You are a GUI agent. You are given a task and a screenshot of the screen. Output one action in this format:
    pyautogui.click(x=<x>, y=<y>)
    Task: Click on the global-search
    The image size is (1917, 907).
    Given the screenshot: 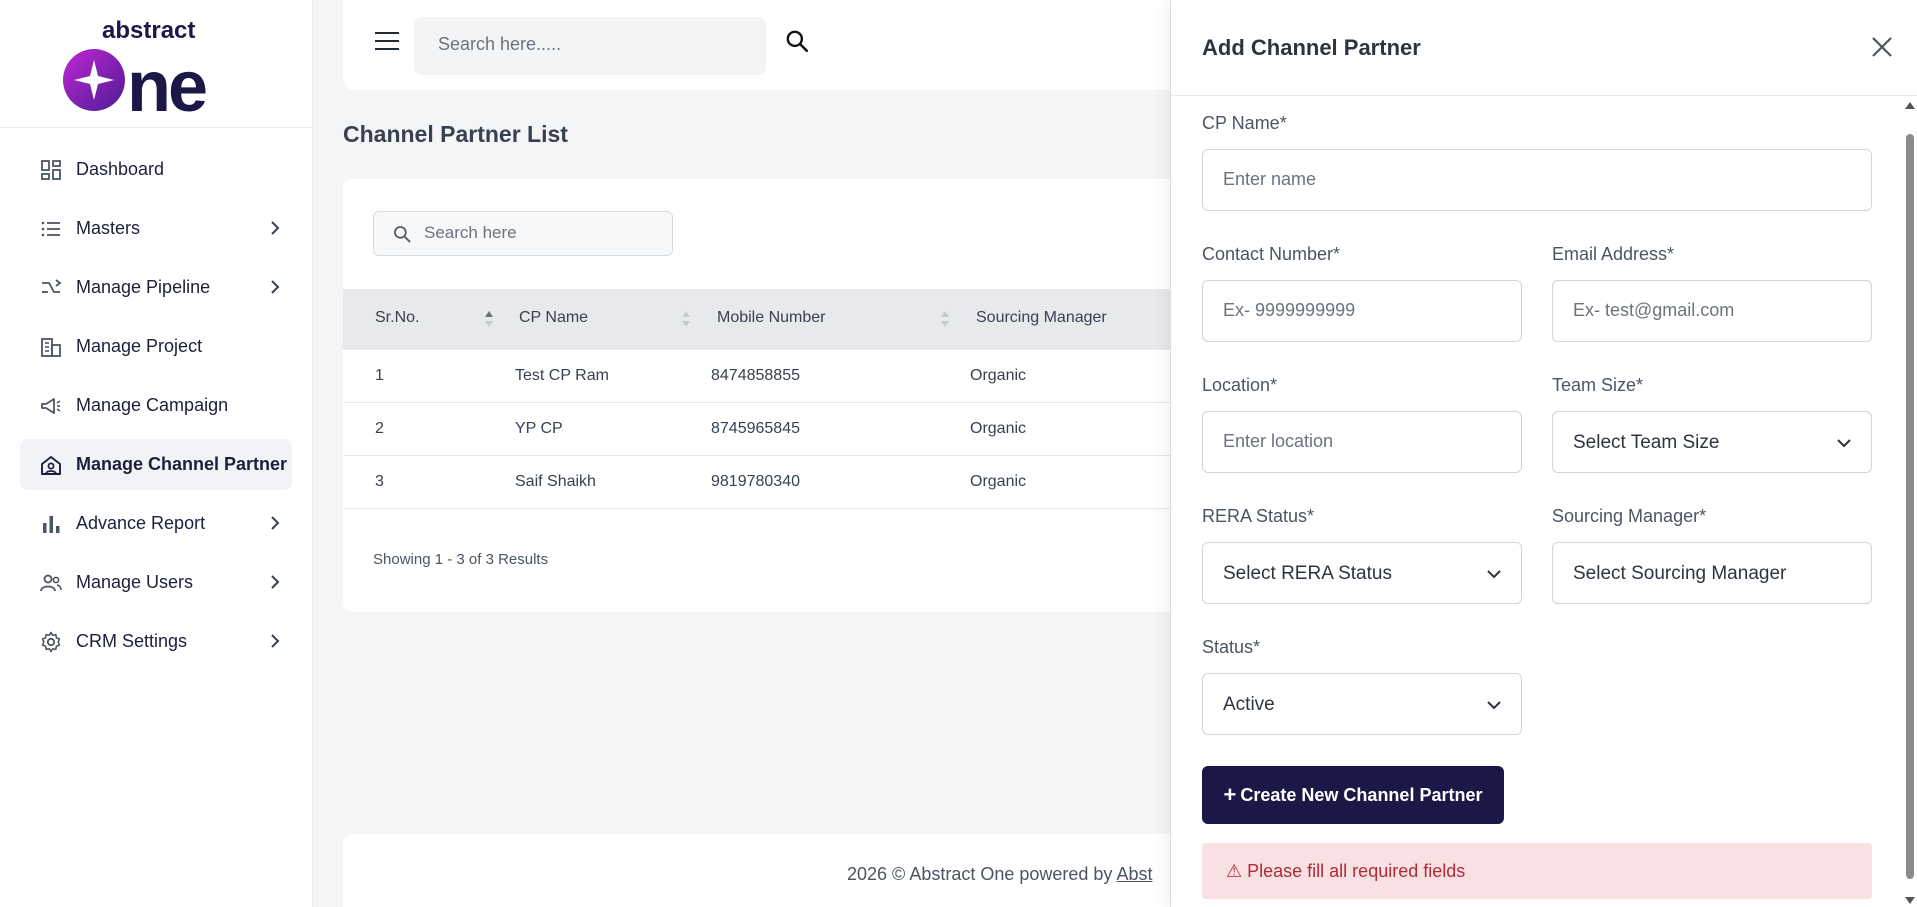 What is the action you would take?
    pyautogui.click(x=611, y=46)
    